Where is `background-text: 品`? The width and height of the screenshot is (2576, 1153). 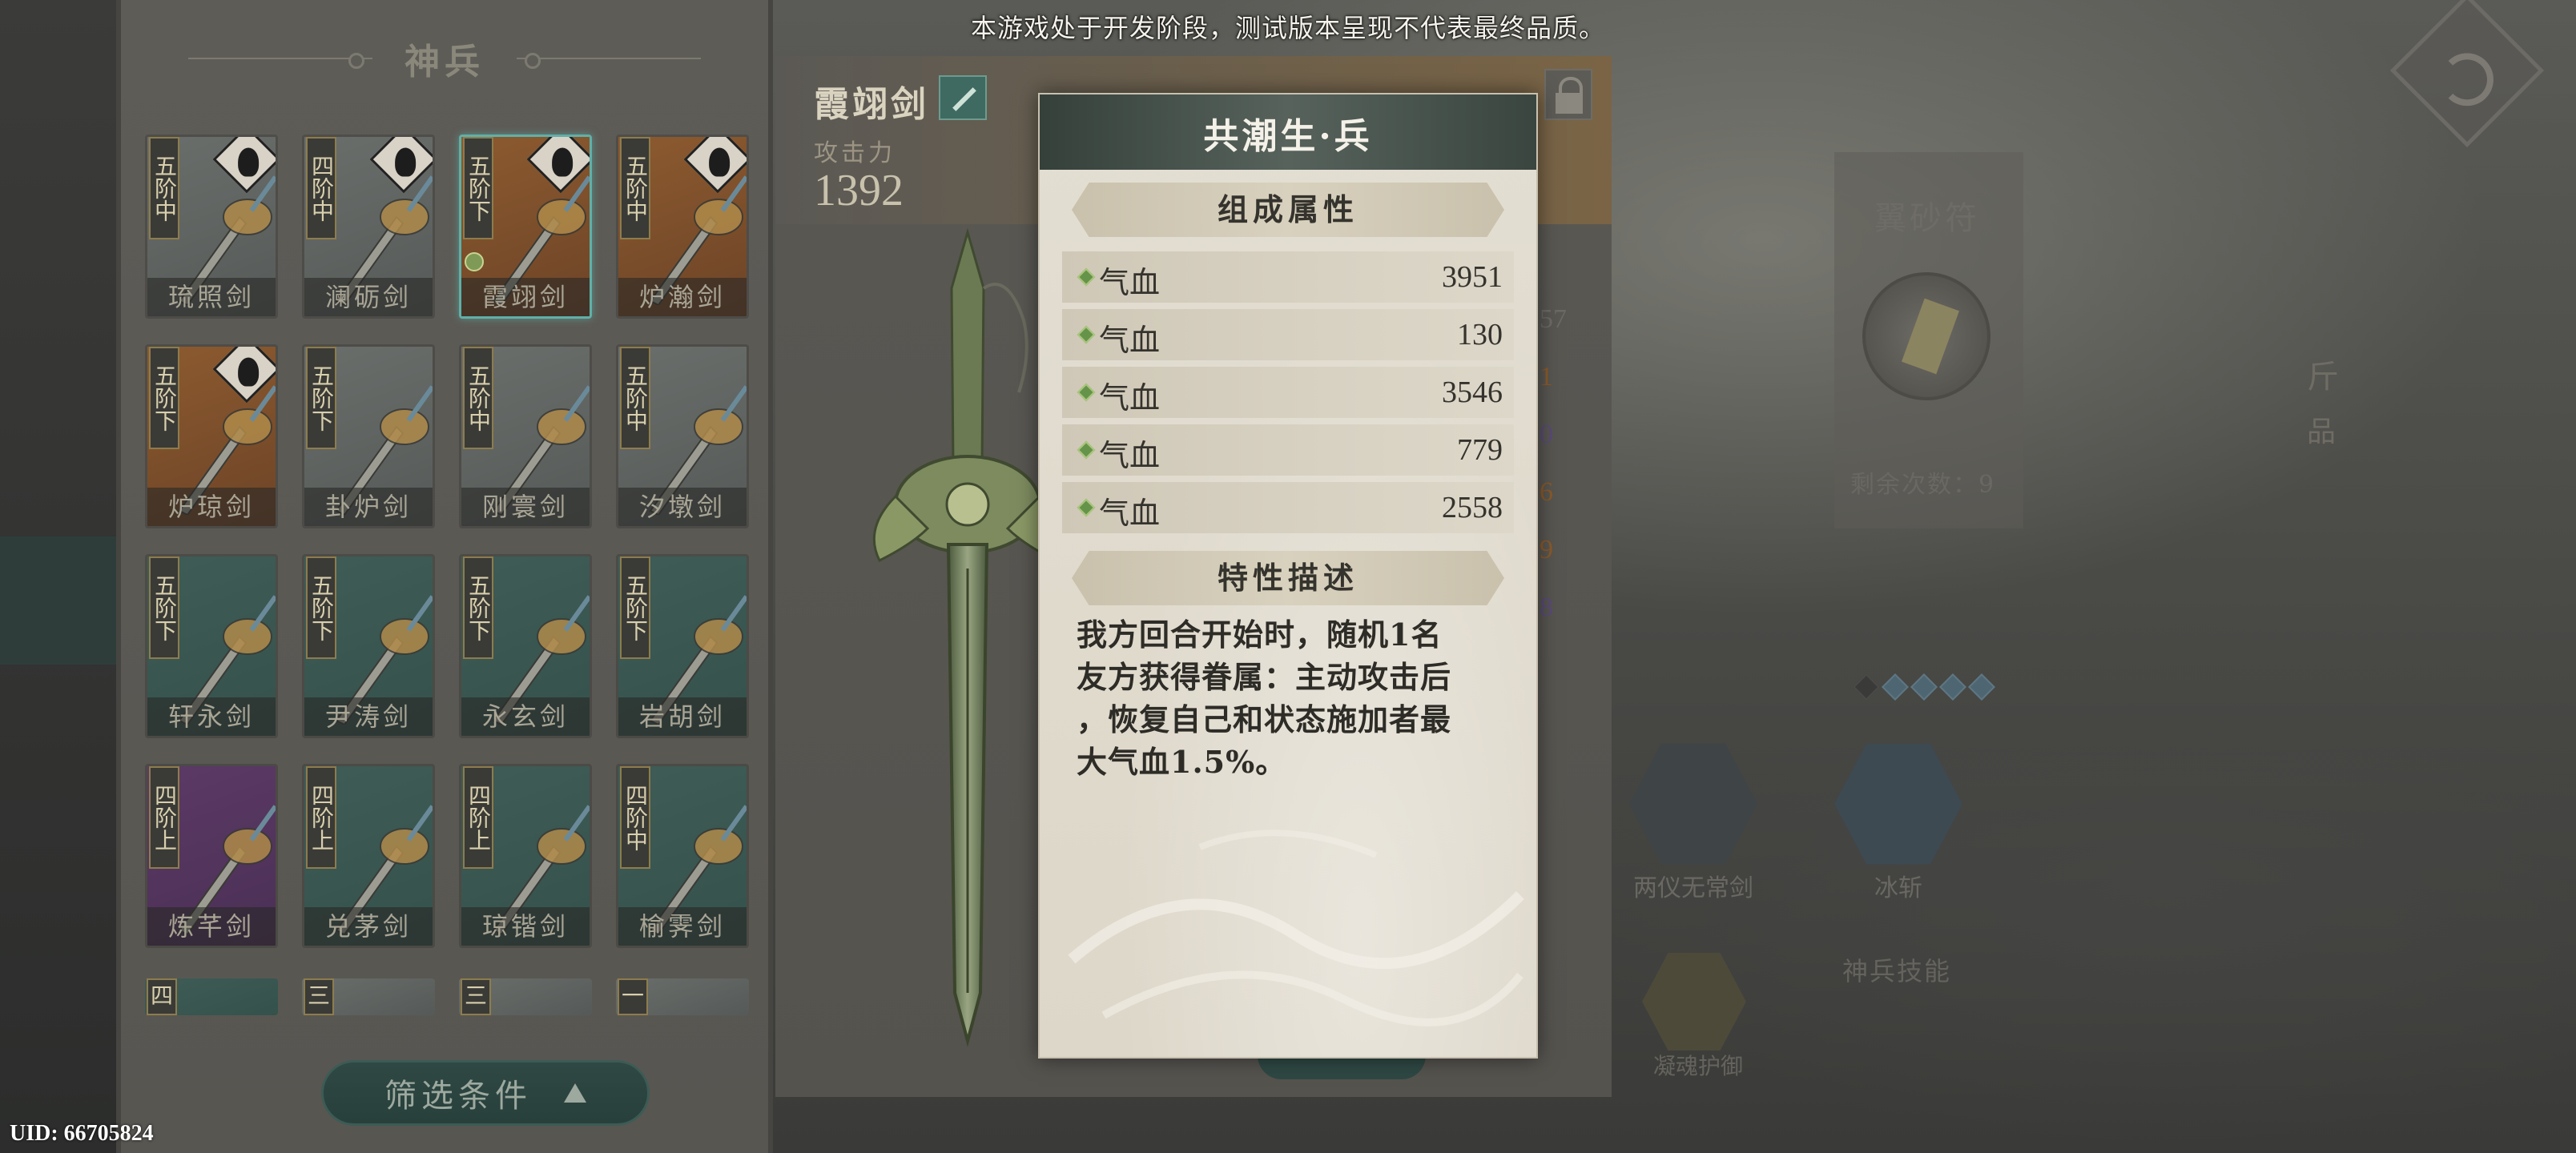 background-text: 品 is located at coordinates (2322, 432).